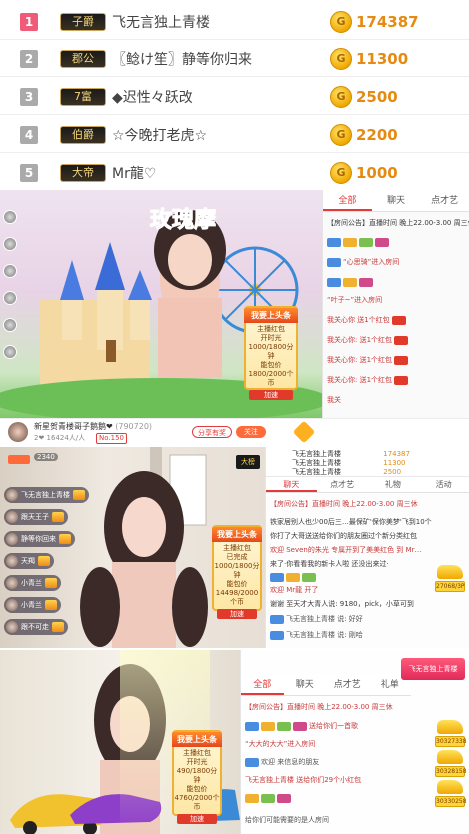 The image size is (469, 834). What do you see at coordinates (36, 517) in the screenshot?
I see `gift-bubble: 跟天王子` at bounding box center [36, 517].